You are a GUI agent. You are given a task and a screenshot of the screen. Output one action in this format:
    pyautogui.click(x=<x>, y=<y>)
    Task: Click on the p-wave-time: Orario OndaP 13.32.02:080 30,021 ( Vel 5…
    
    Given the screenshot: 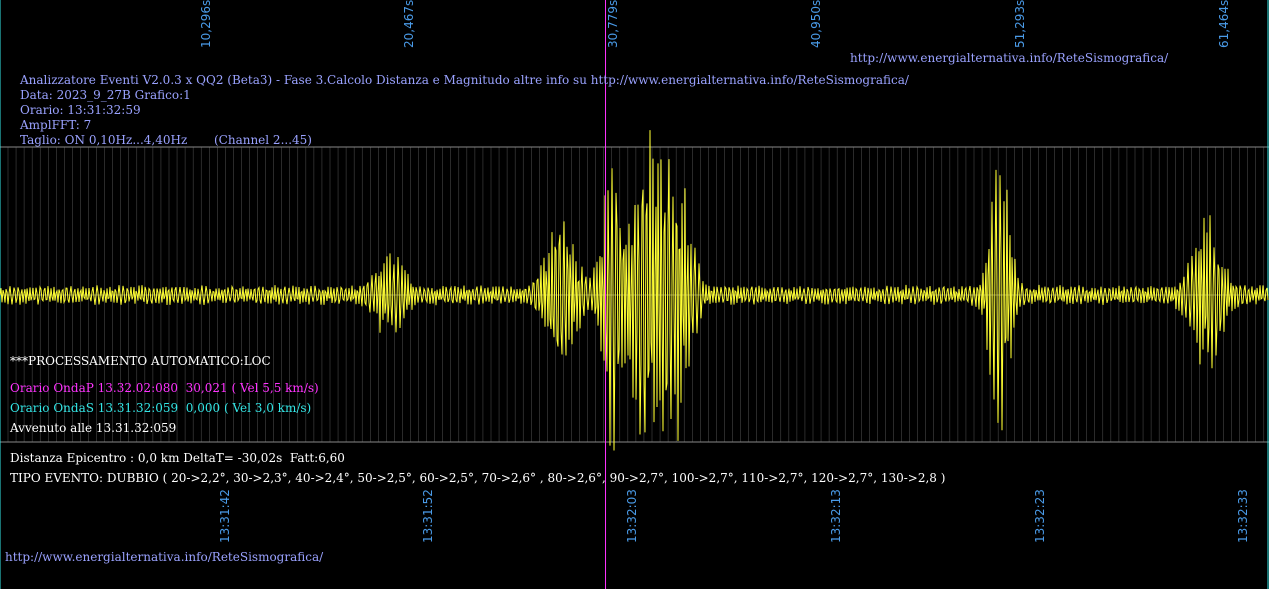 What is the action you would take?
    pyautogui.click(x=164, y=388)
    